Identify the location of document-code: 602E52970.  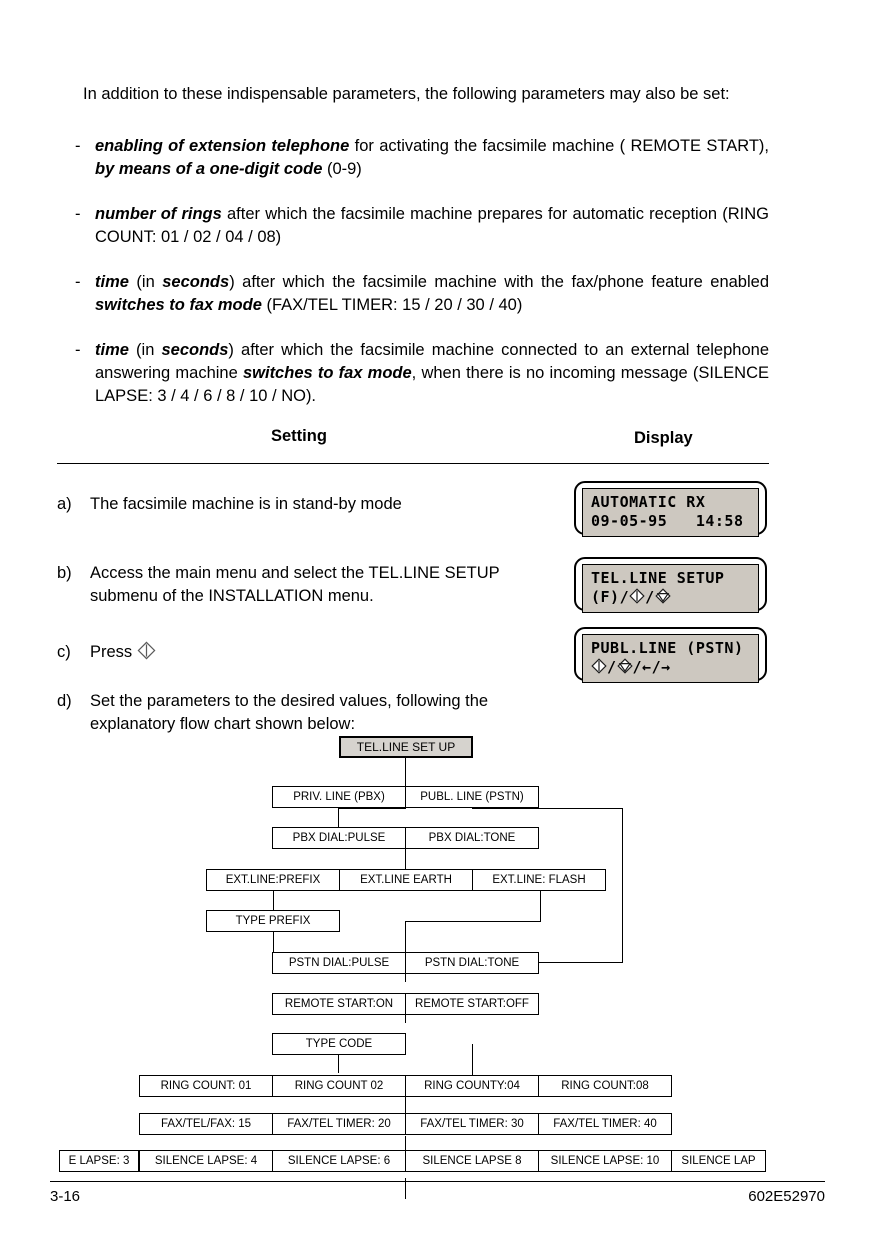
(786, 1196).